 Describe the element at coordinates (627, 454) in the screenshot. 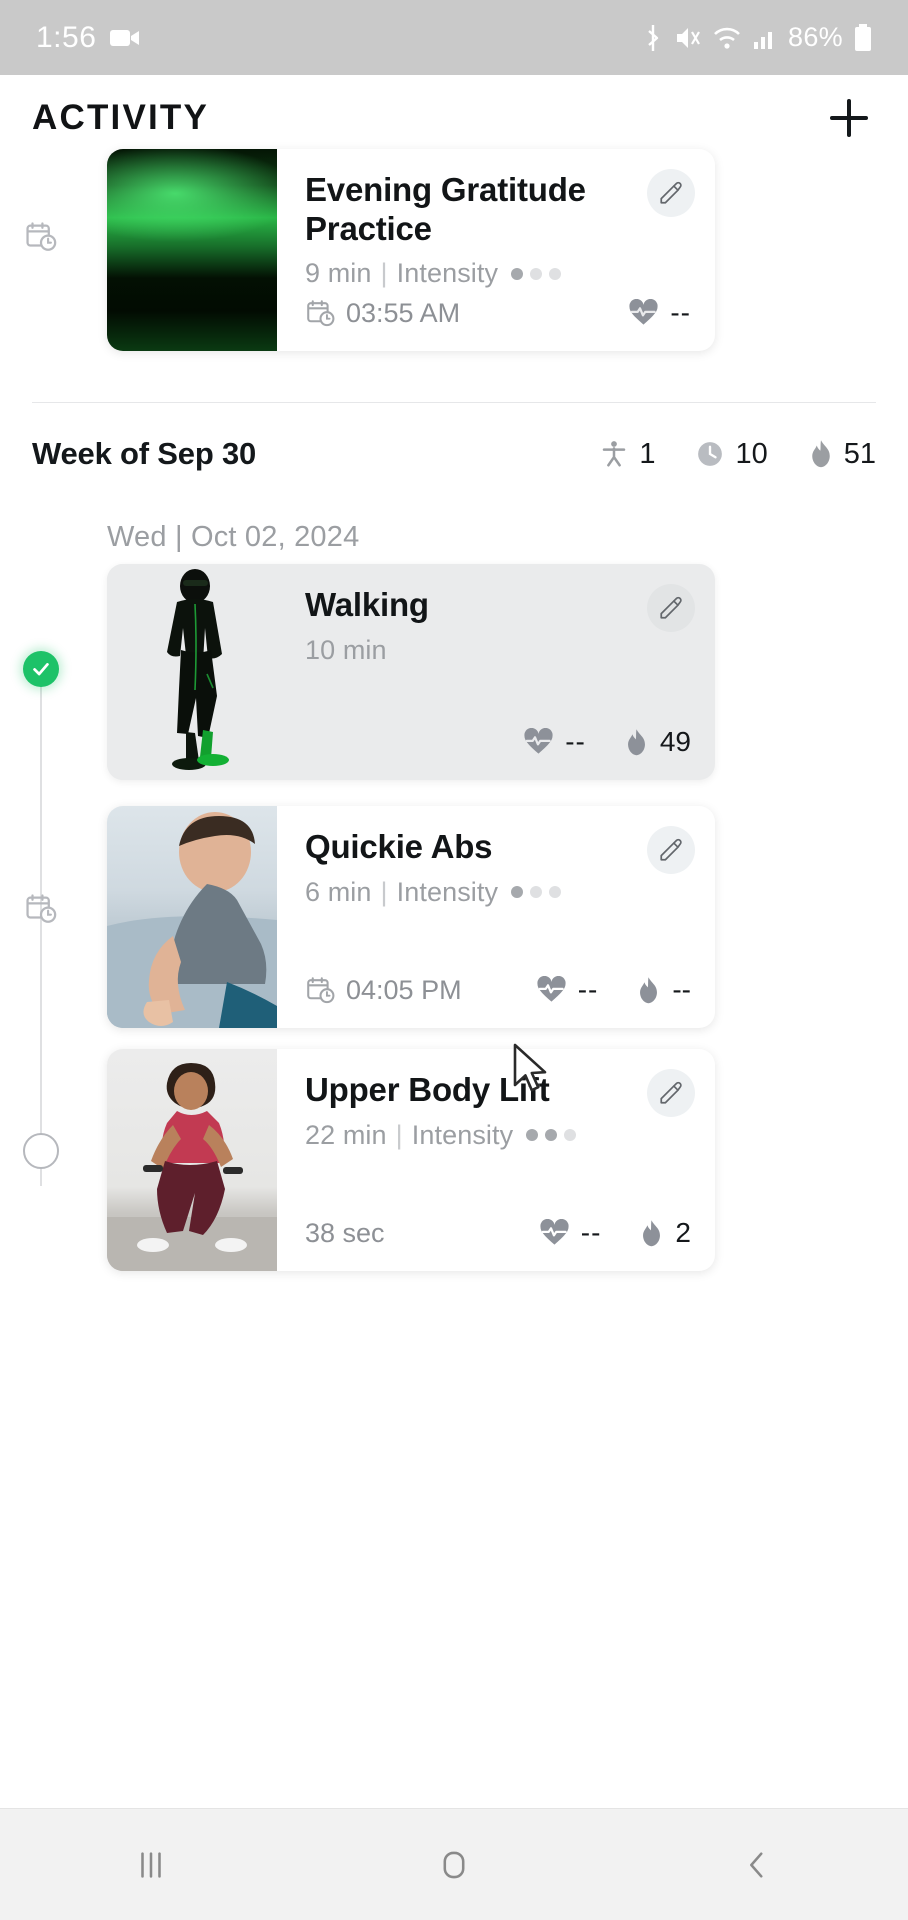

I see `week-workouts-stat: 1` at that location.